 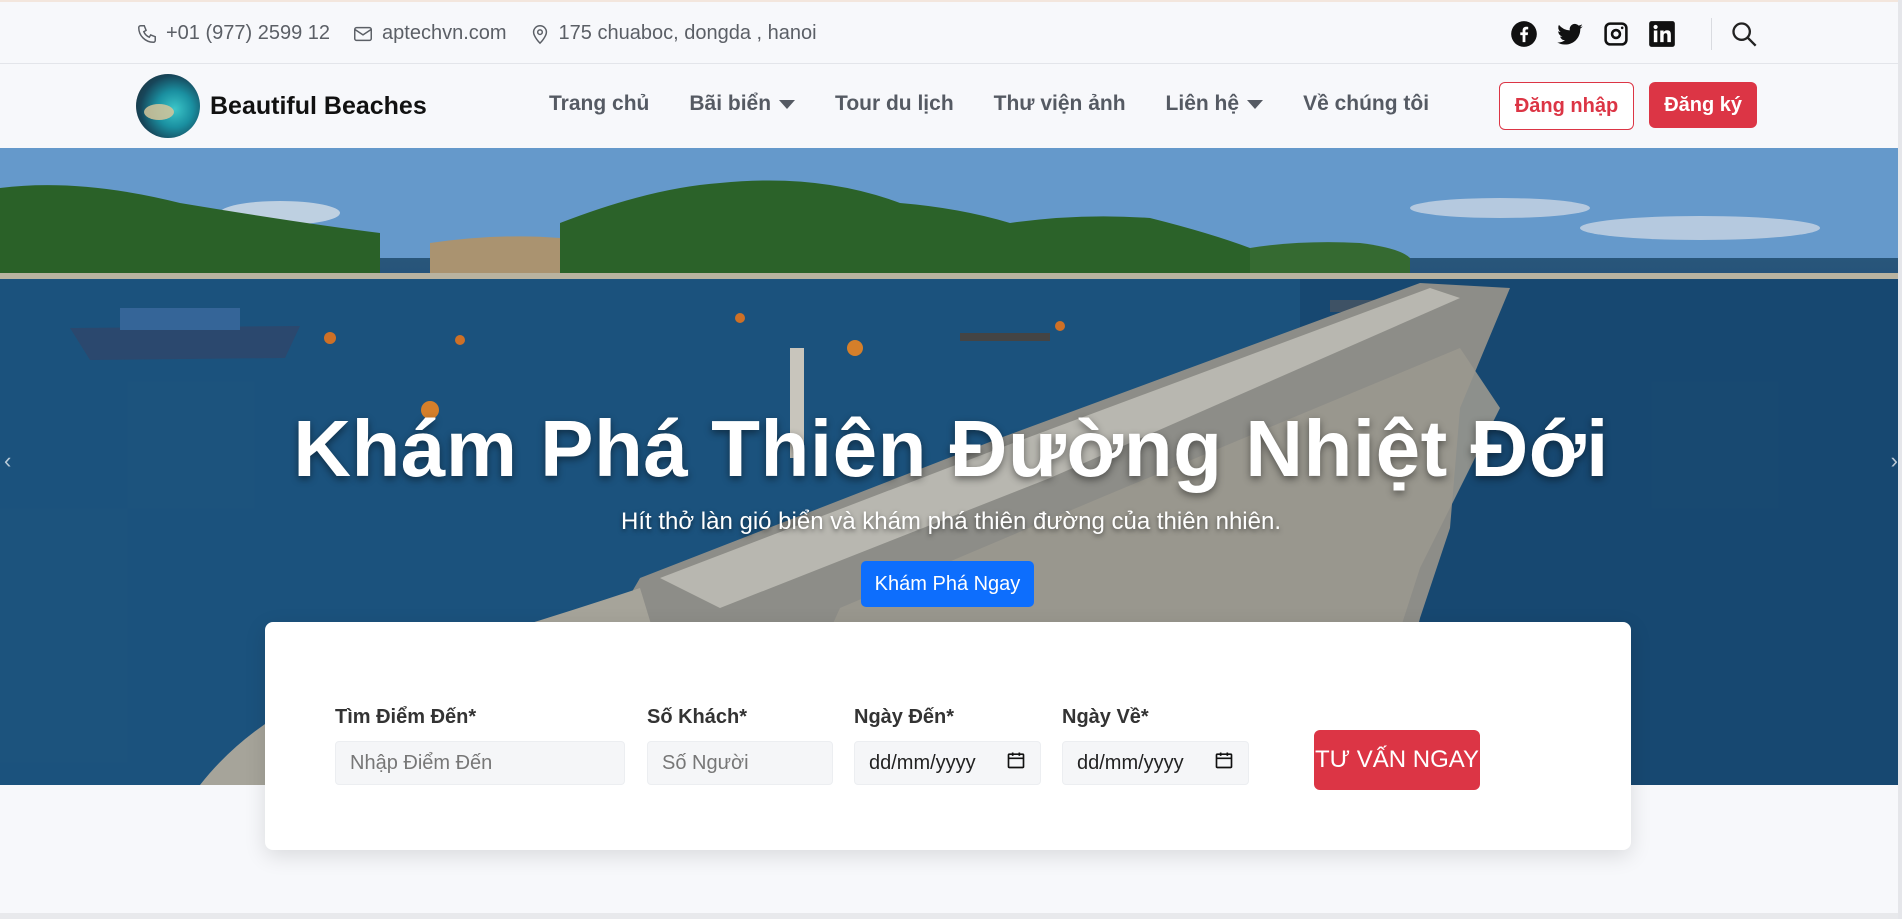 I want to click on phone-text: +01 (977) 2599 12, so click(x=248, y=33).